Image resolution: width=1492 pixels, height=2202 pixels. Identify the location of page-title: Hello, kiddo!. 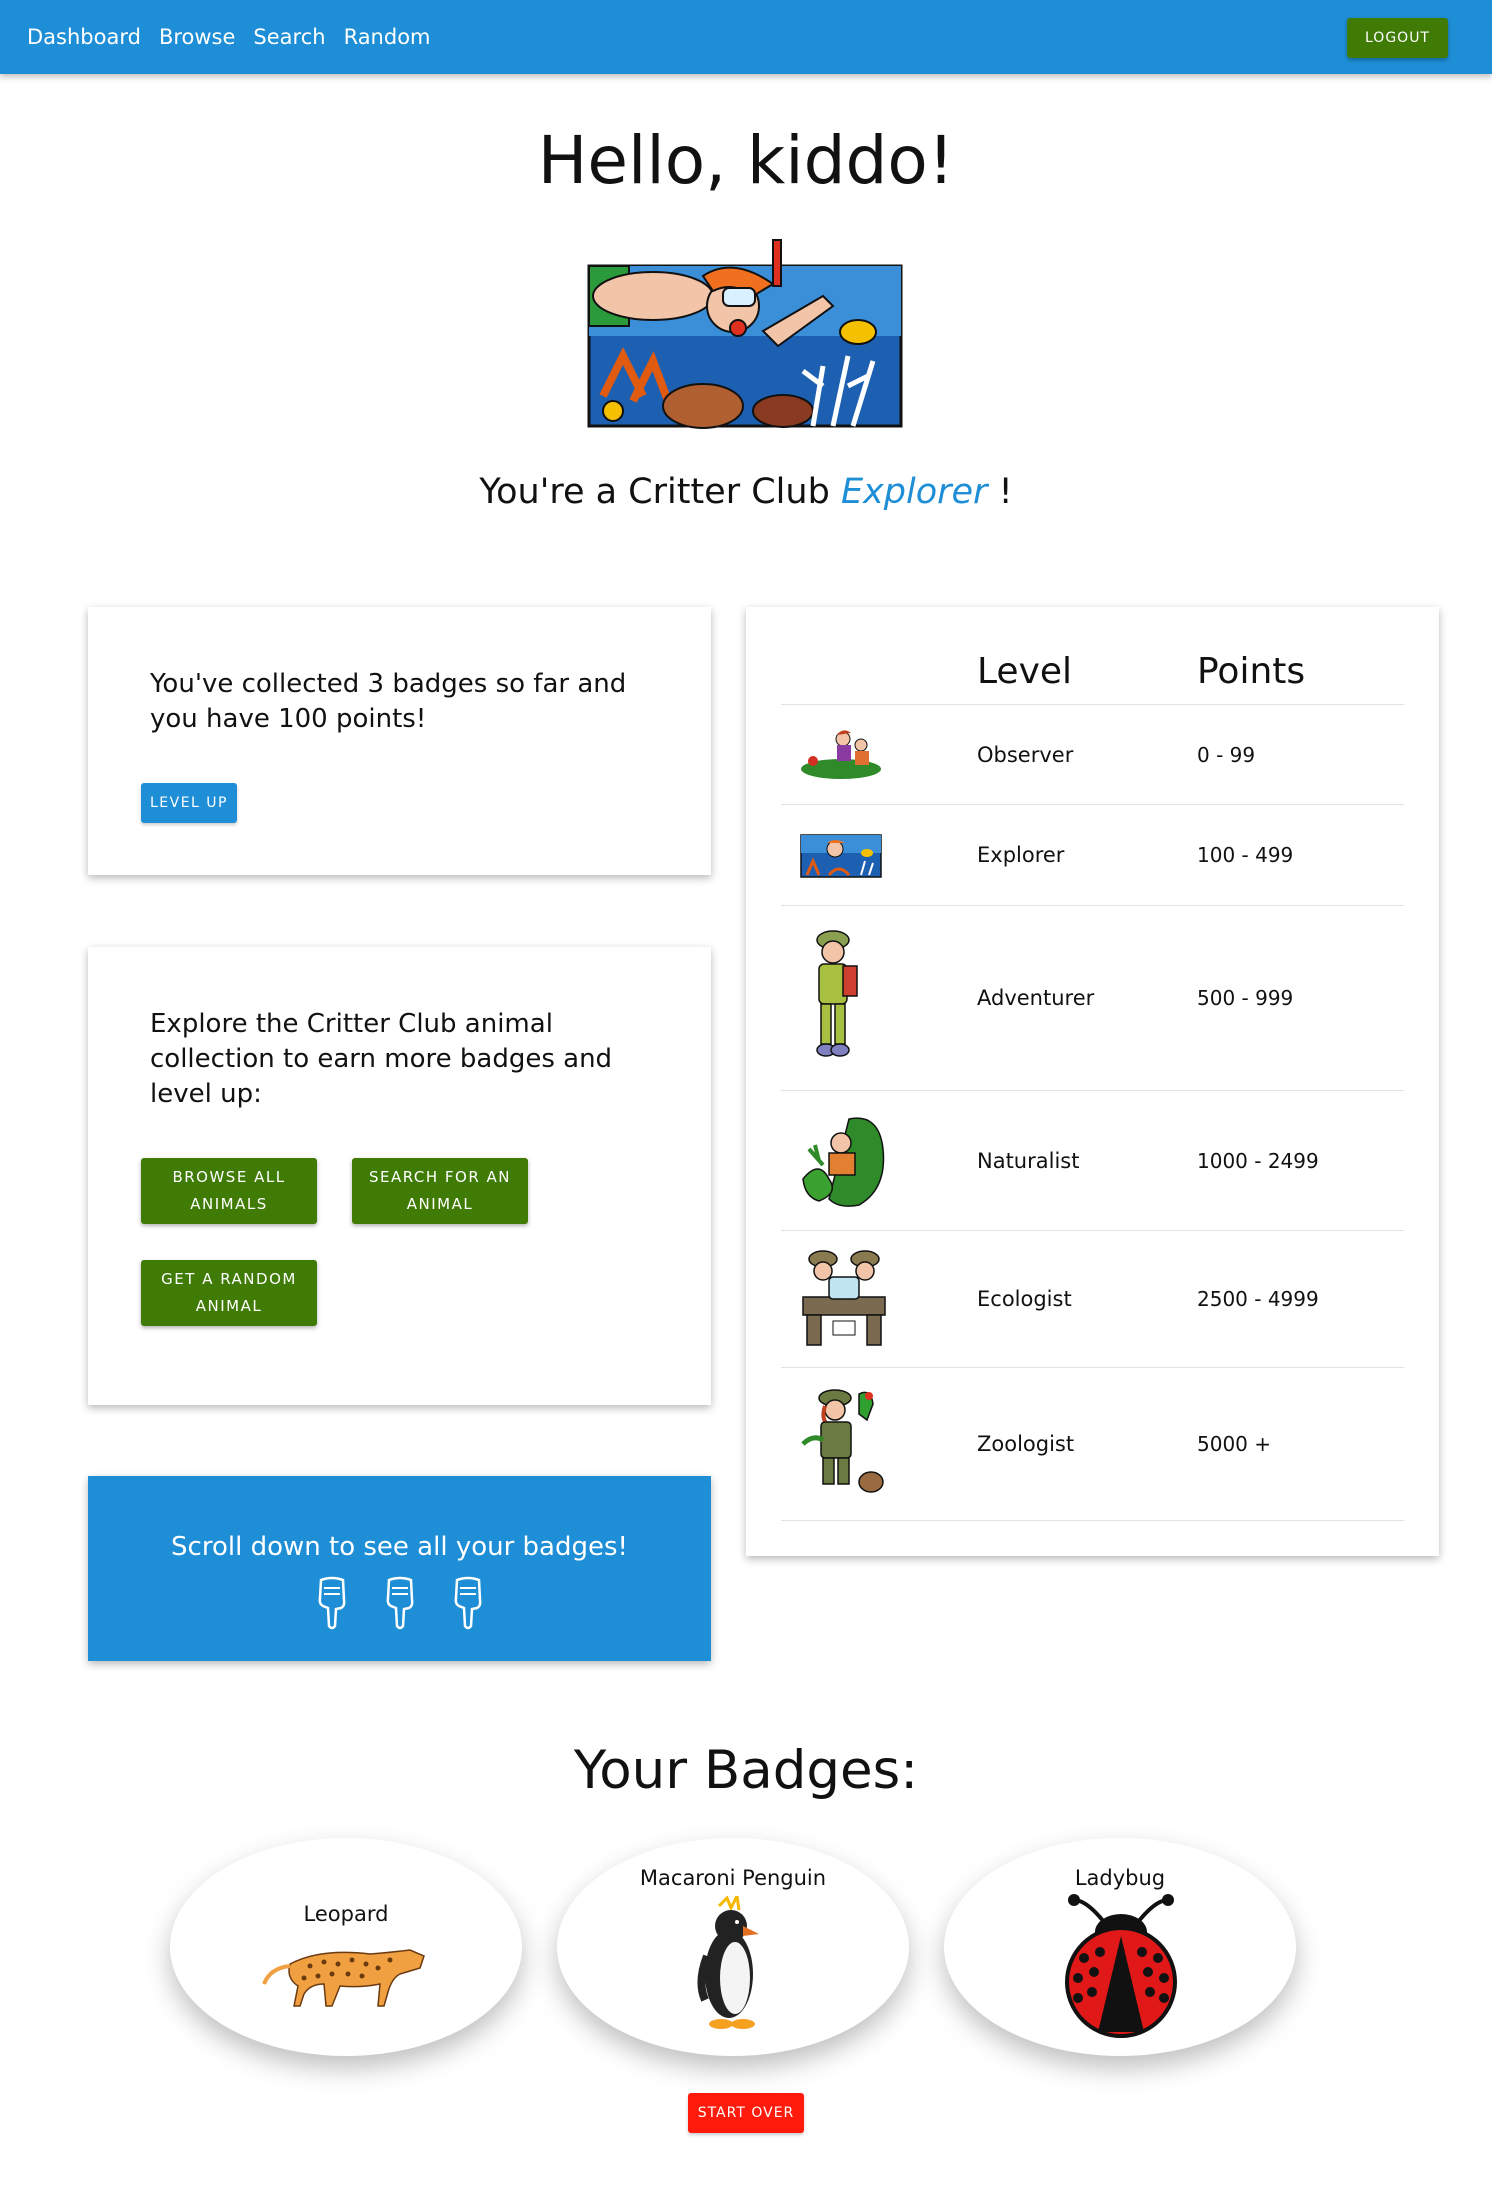
(746, 160).